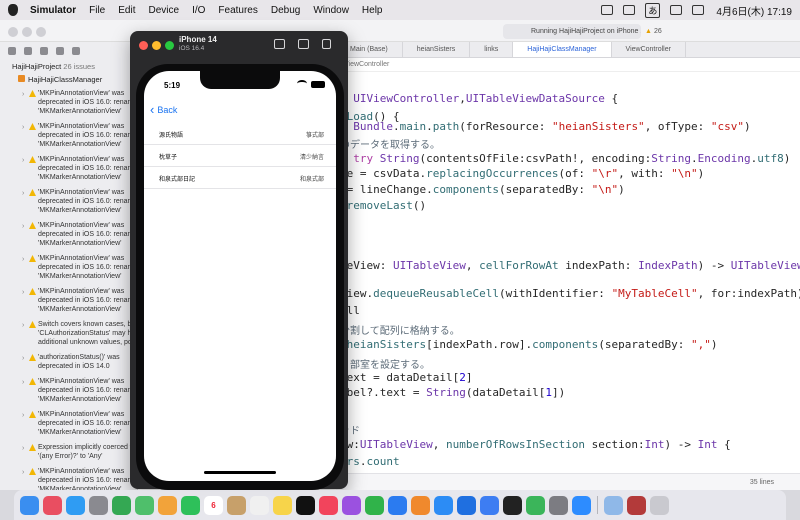 The width and height of the screenshot is (800, 520). I want to click on xcode-zoom-button, so click(41, 32).